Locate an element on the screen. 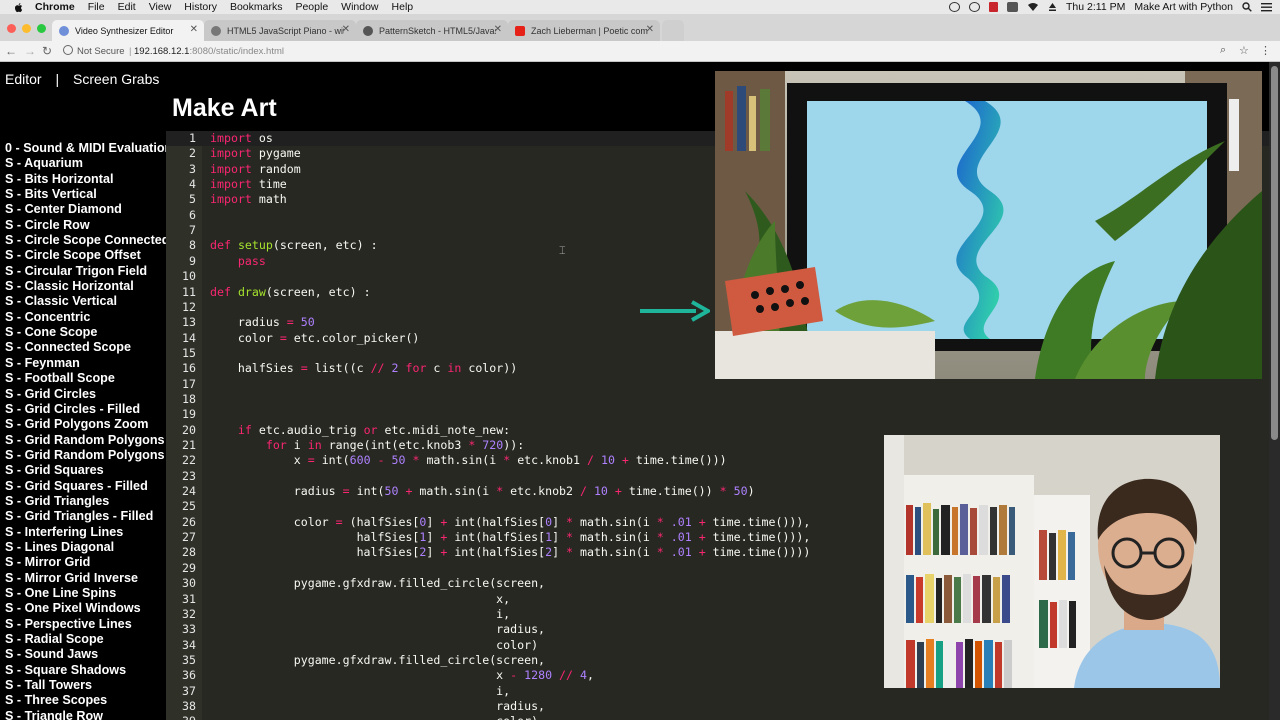 This screenshot has width=1280, height=720. sidebar-mode-item: S - Lines Diagonal is located at coordinates (83, 547).